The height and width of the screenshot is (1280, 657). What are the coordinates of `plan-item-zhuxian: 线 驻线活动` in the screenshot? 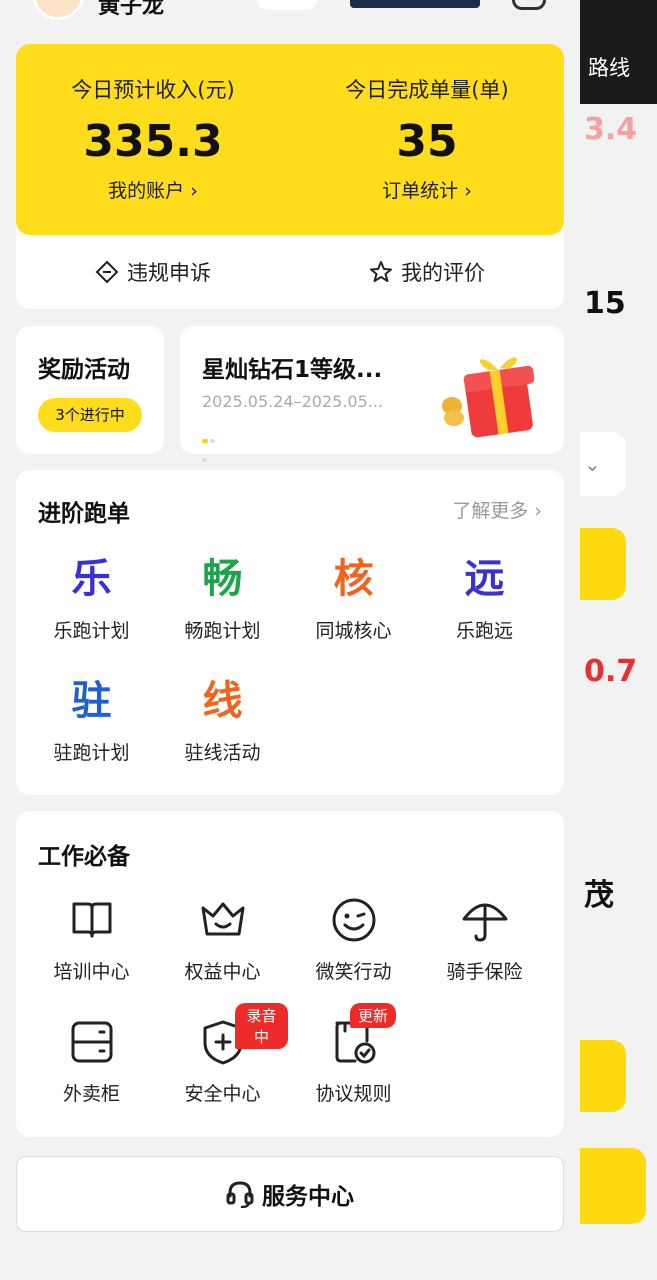 It's located at (222, 720).